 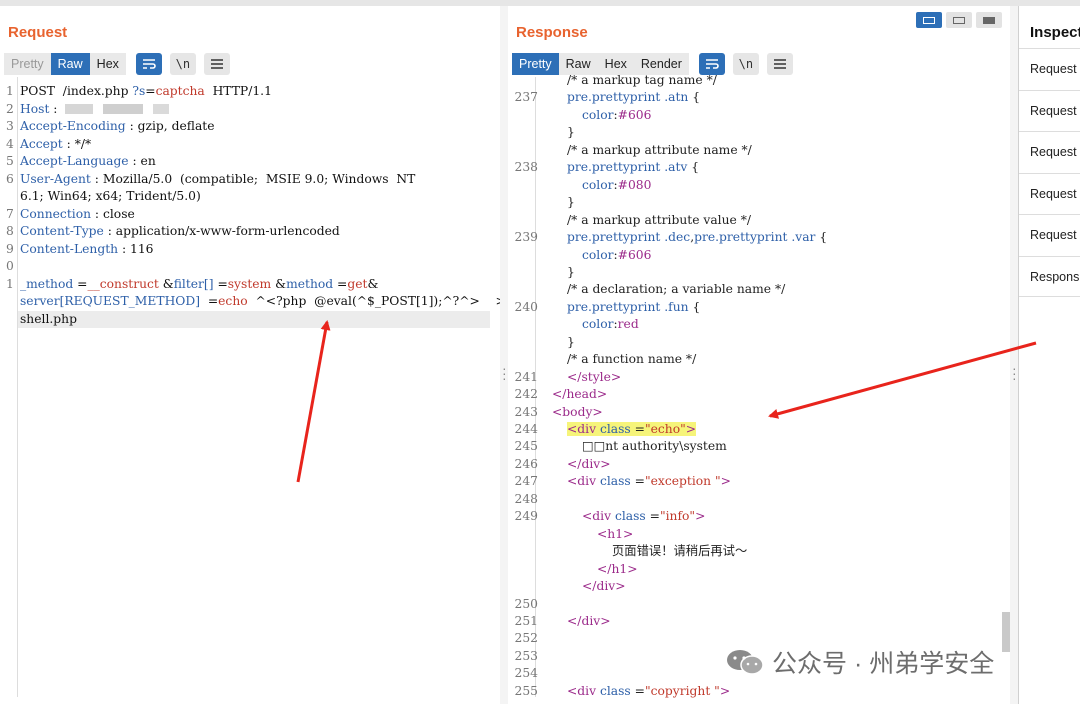 I want to click on arrow-to-echo-output, so click(x=902, y=380).